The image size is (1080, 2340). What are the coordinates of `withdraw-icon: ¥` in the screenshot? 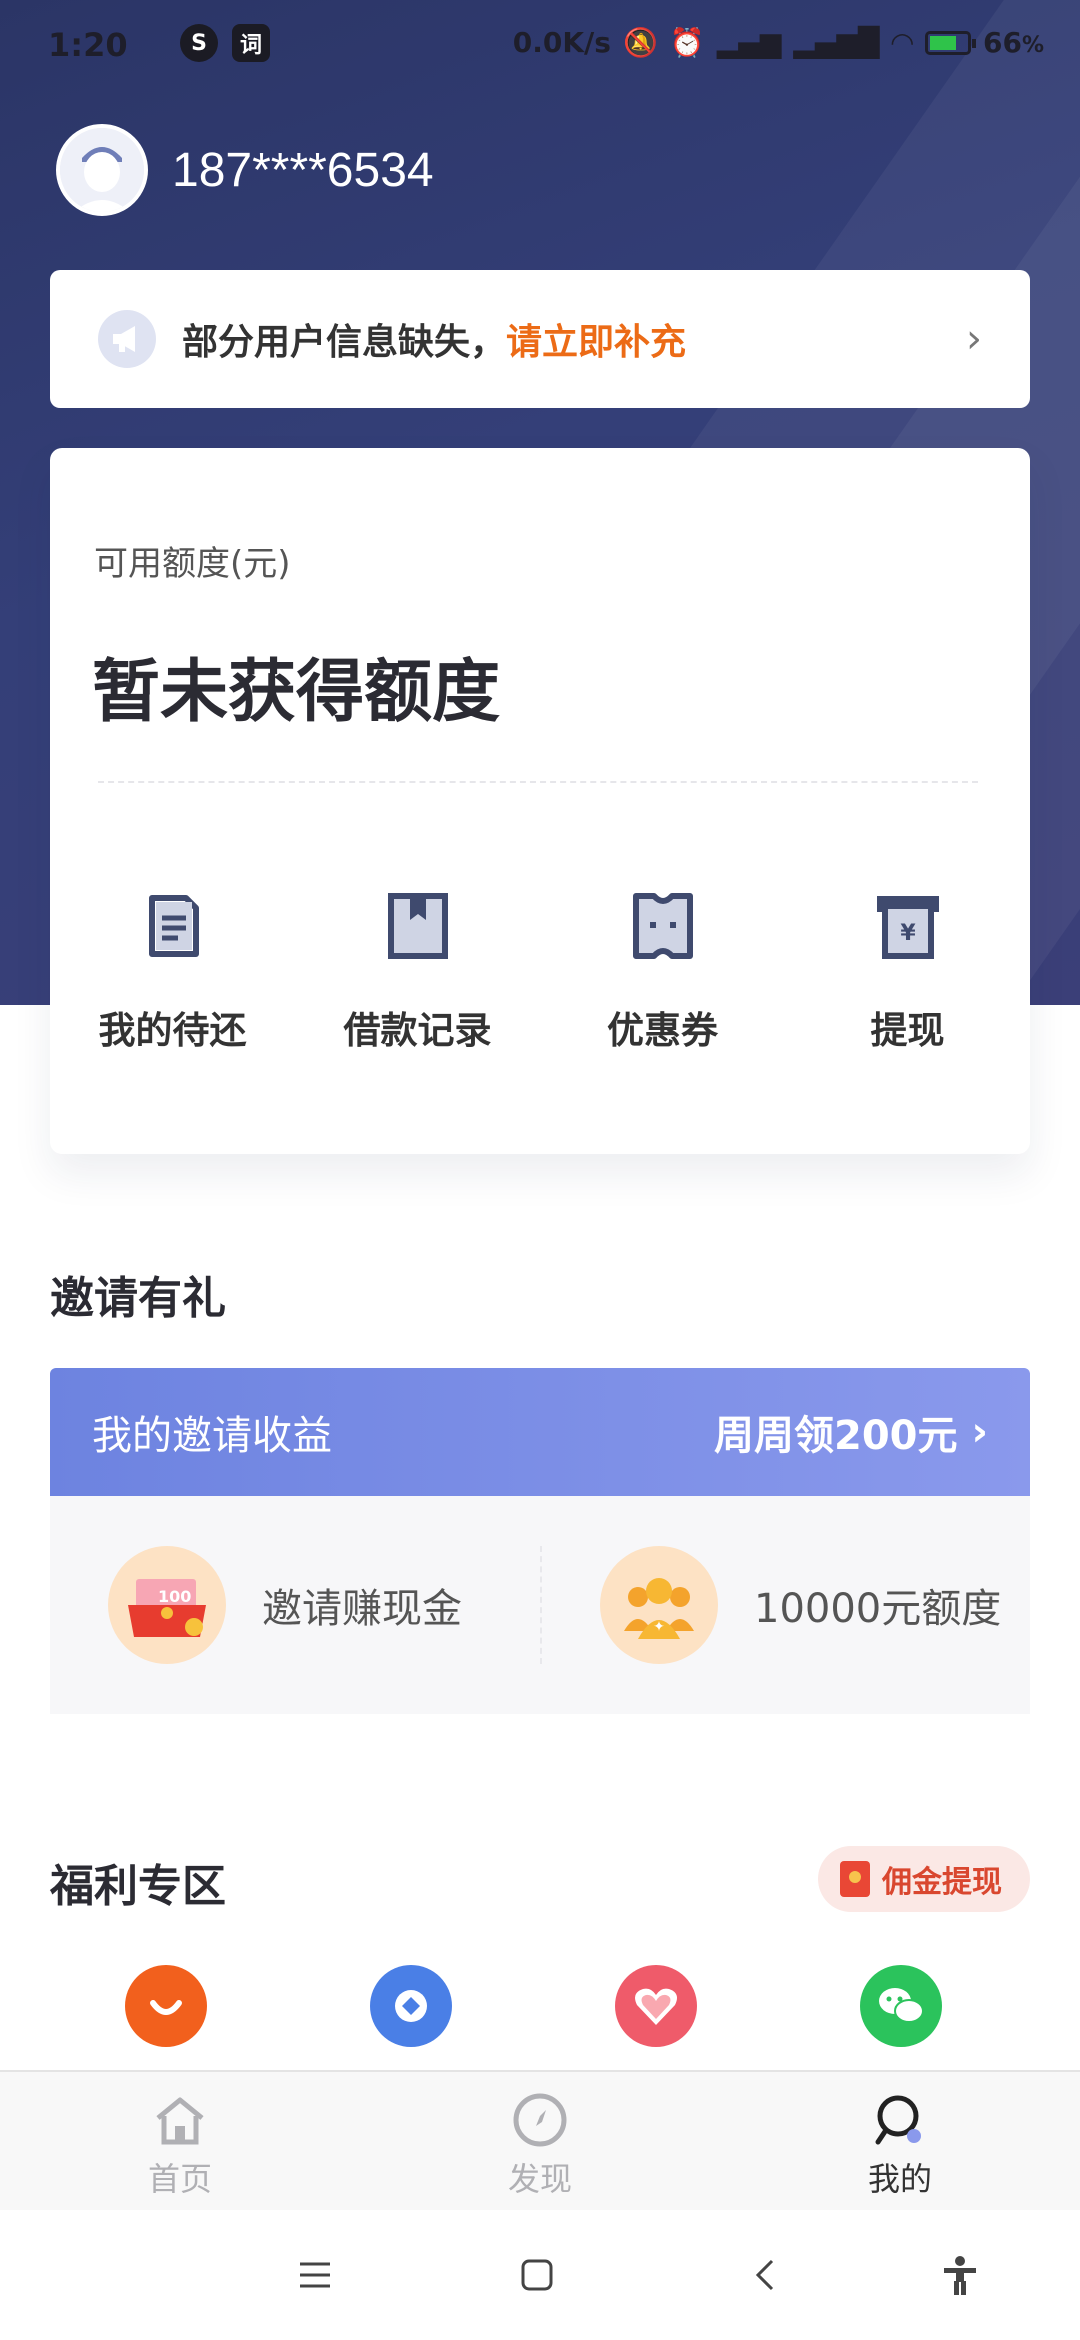 It's located at (907, 927).